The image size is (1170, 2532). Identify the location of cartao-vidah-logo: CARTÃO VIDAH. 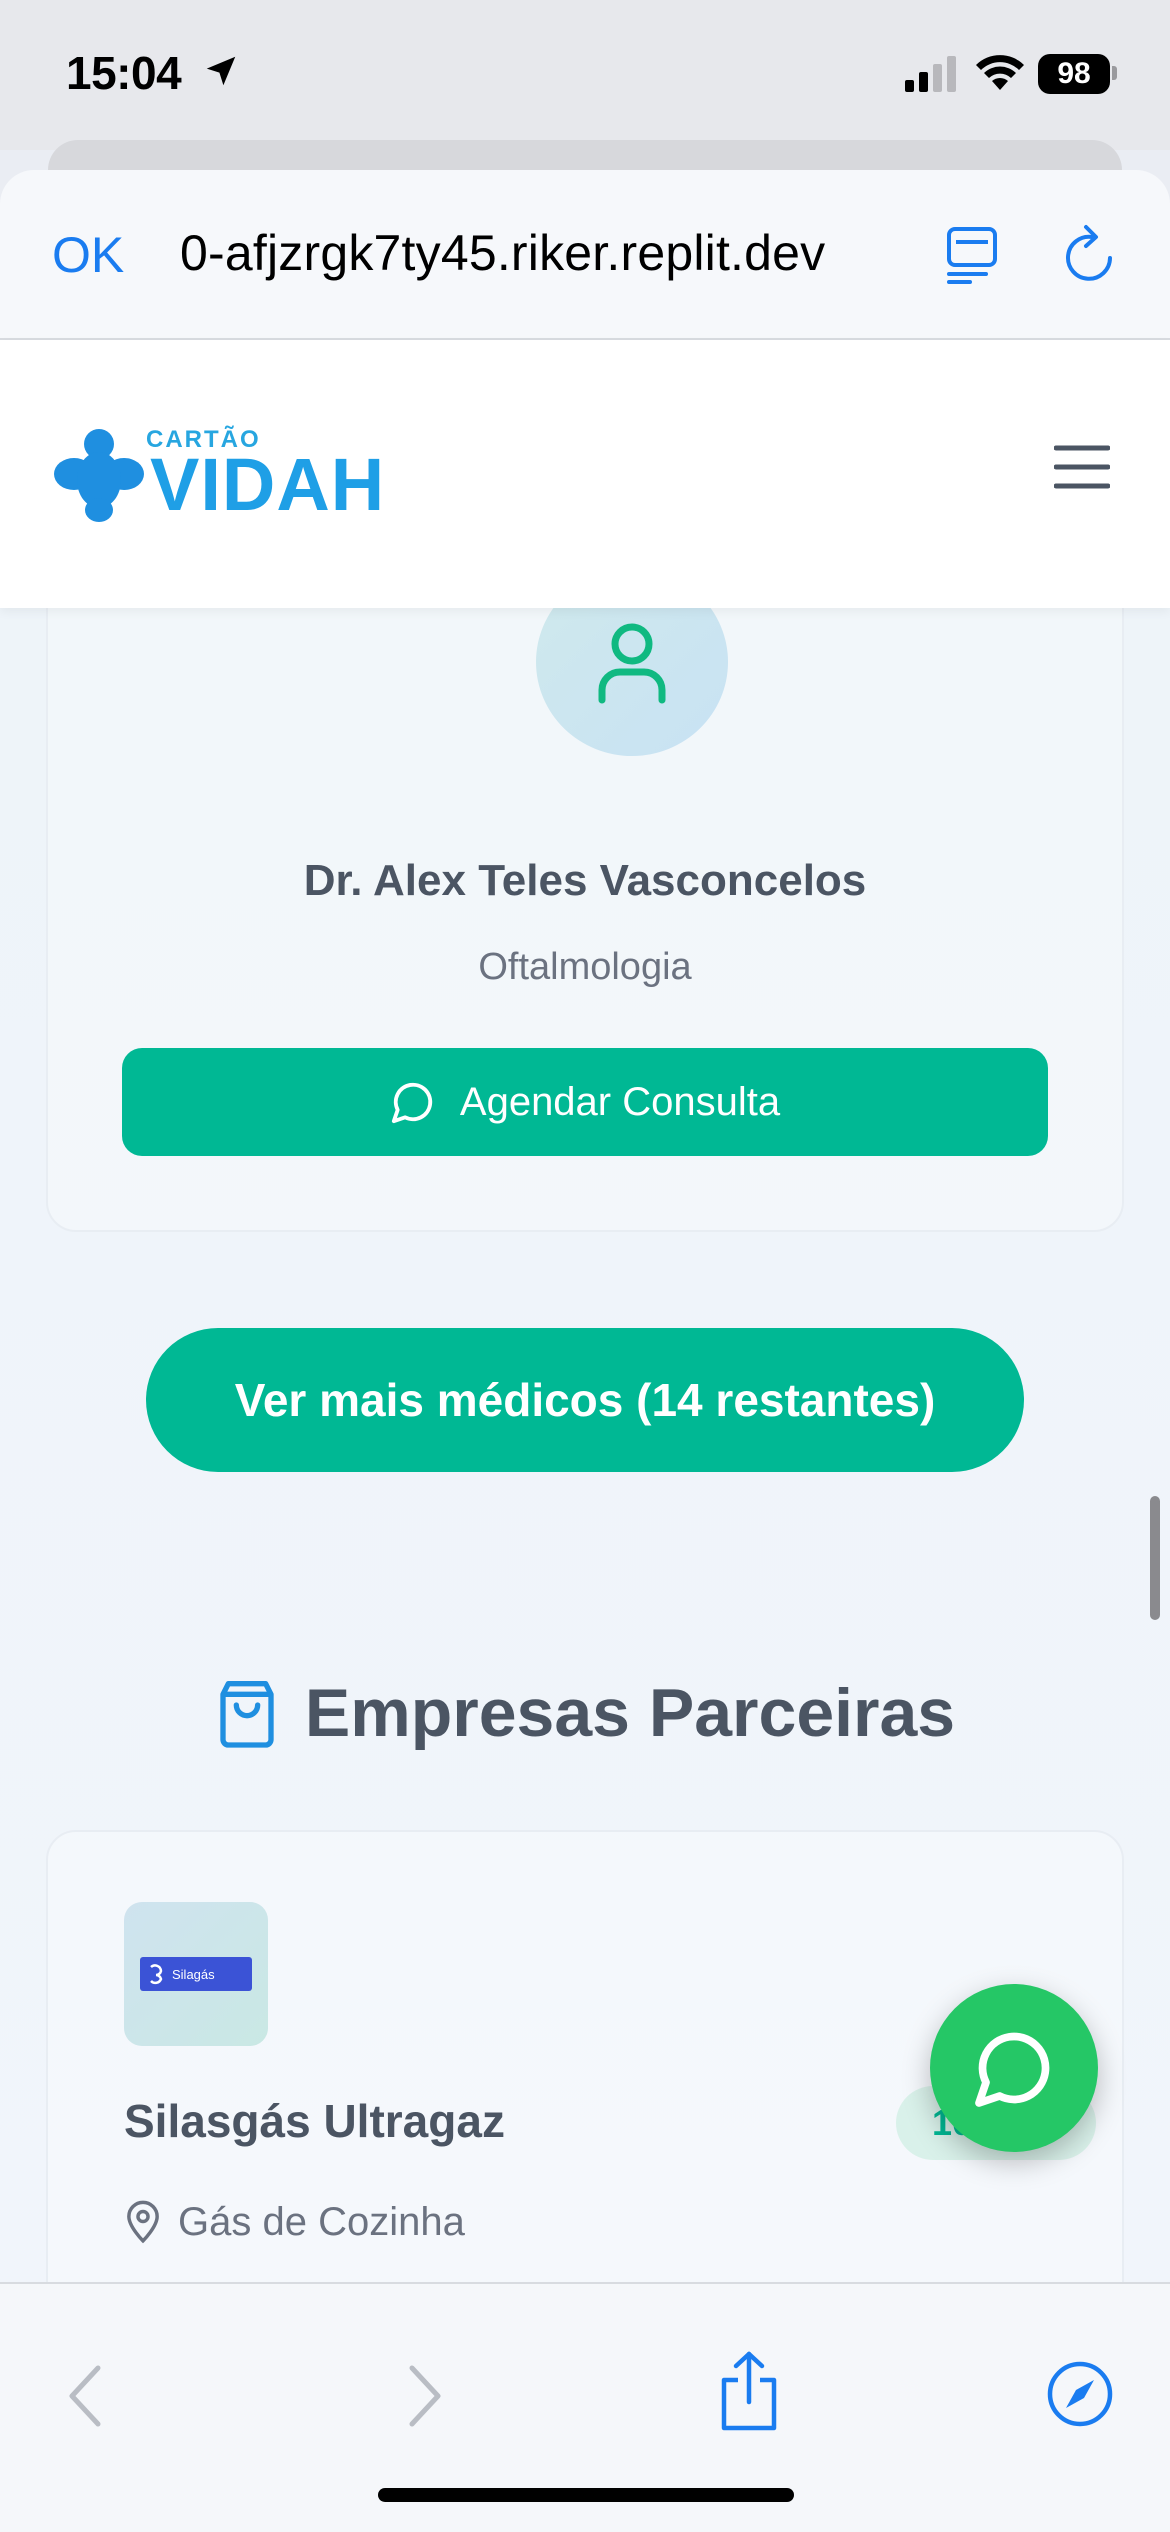
(224, 475).